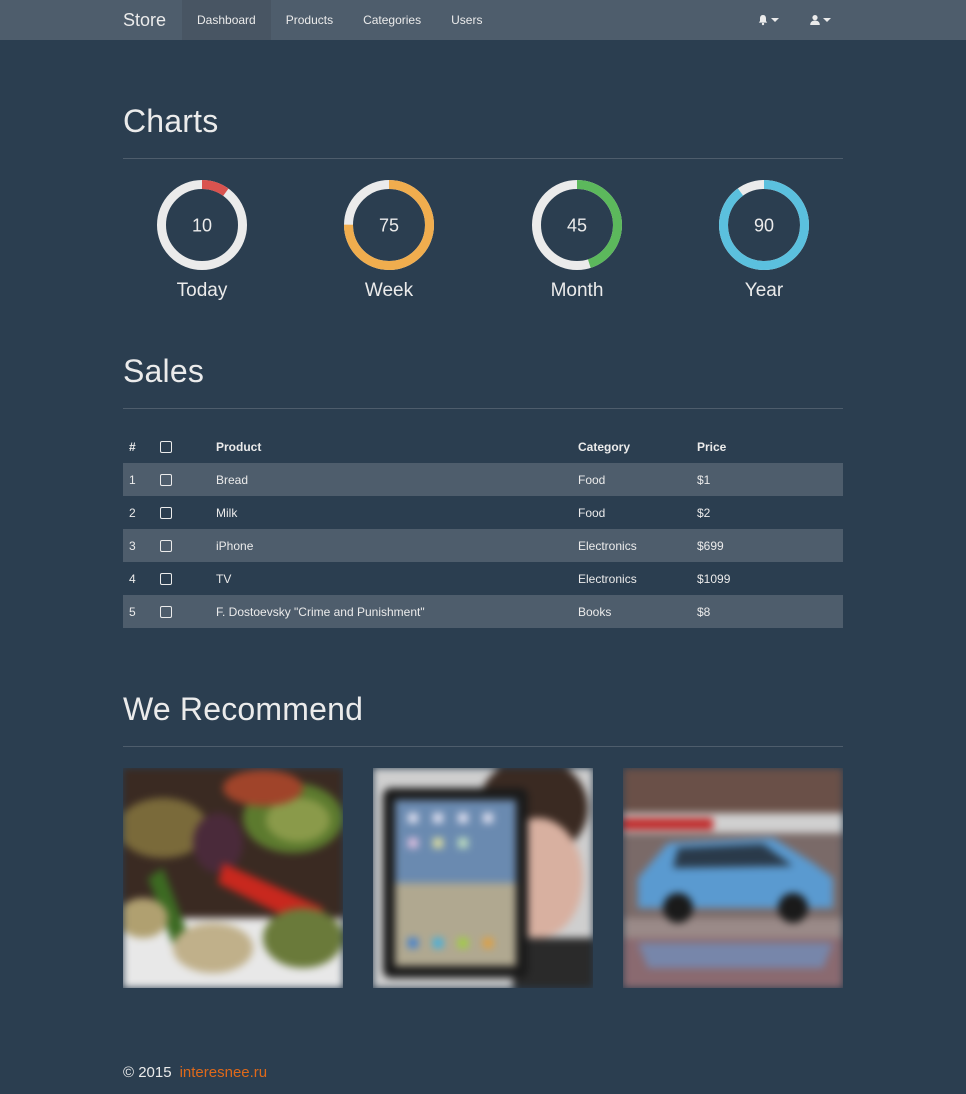  What do you see at coordinates (389, 290) in the screenshot?
I see `donut-label: Week` at bounding box center [389, 290].